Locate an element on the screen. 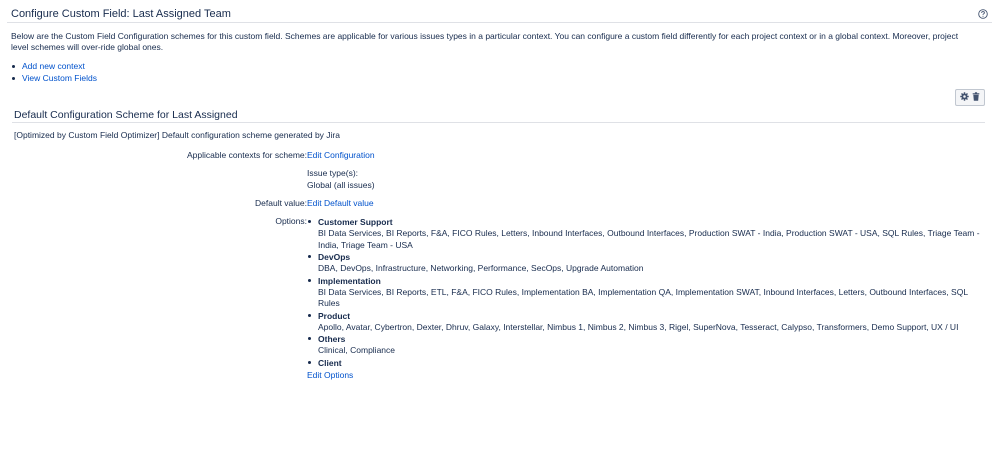  title-divider is located at coordinates (499, 22).